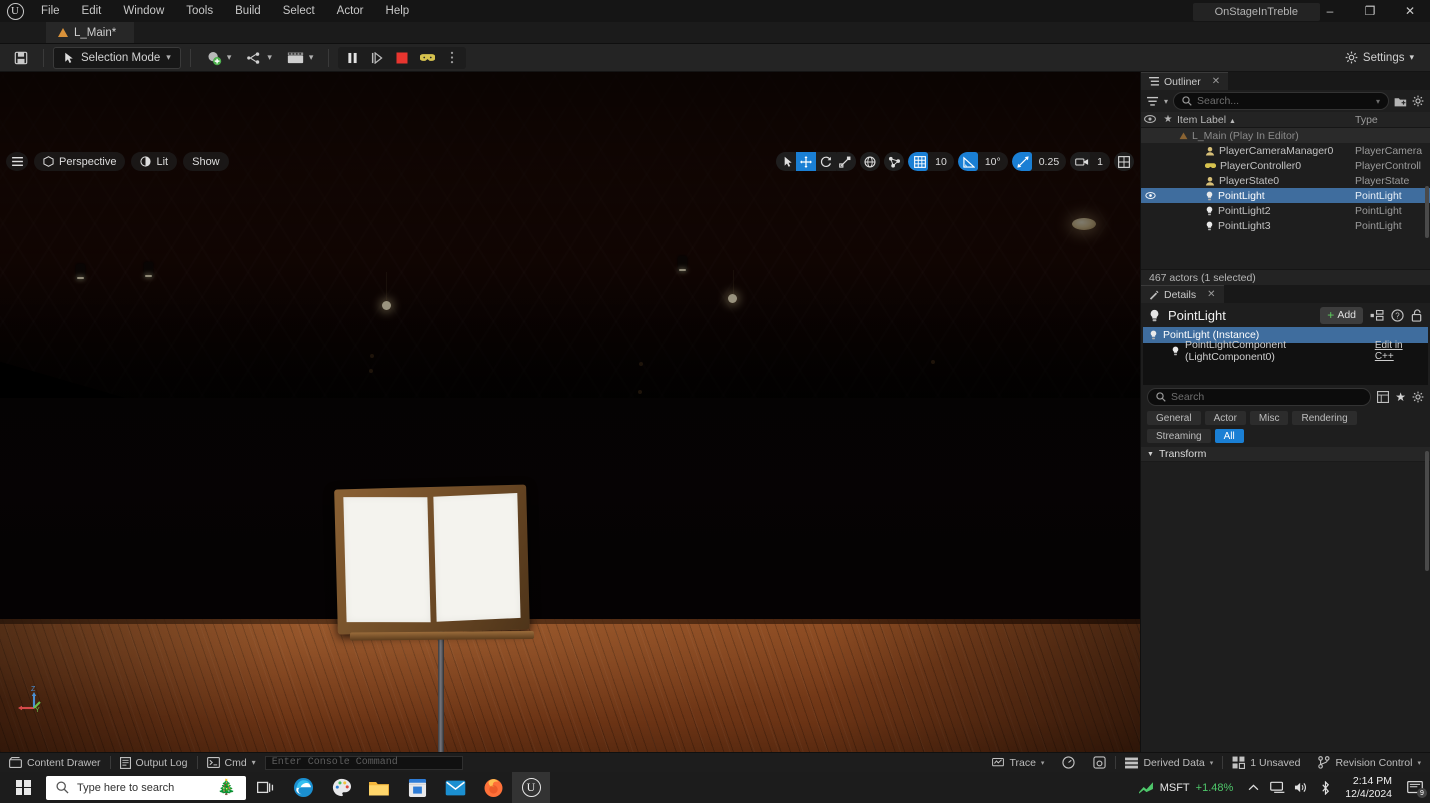 This screenshot has width=1430, height=803. What do you see at coordinates (806, 161) in the screenshot?
I see `translate-tool-button` at bounding box center [806, 161].